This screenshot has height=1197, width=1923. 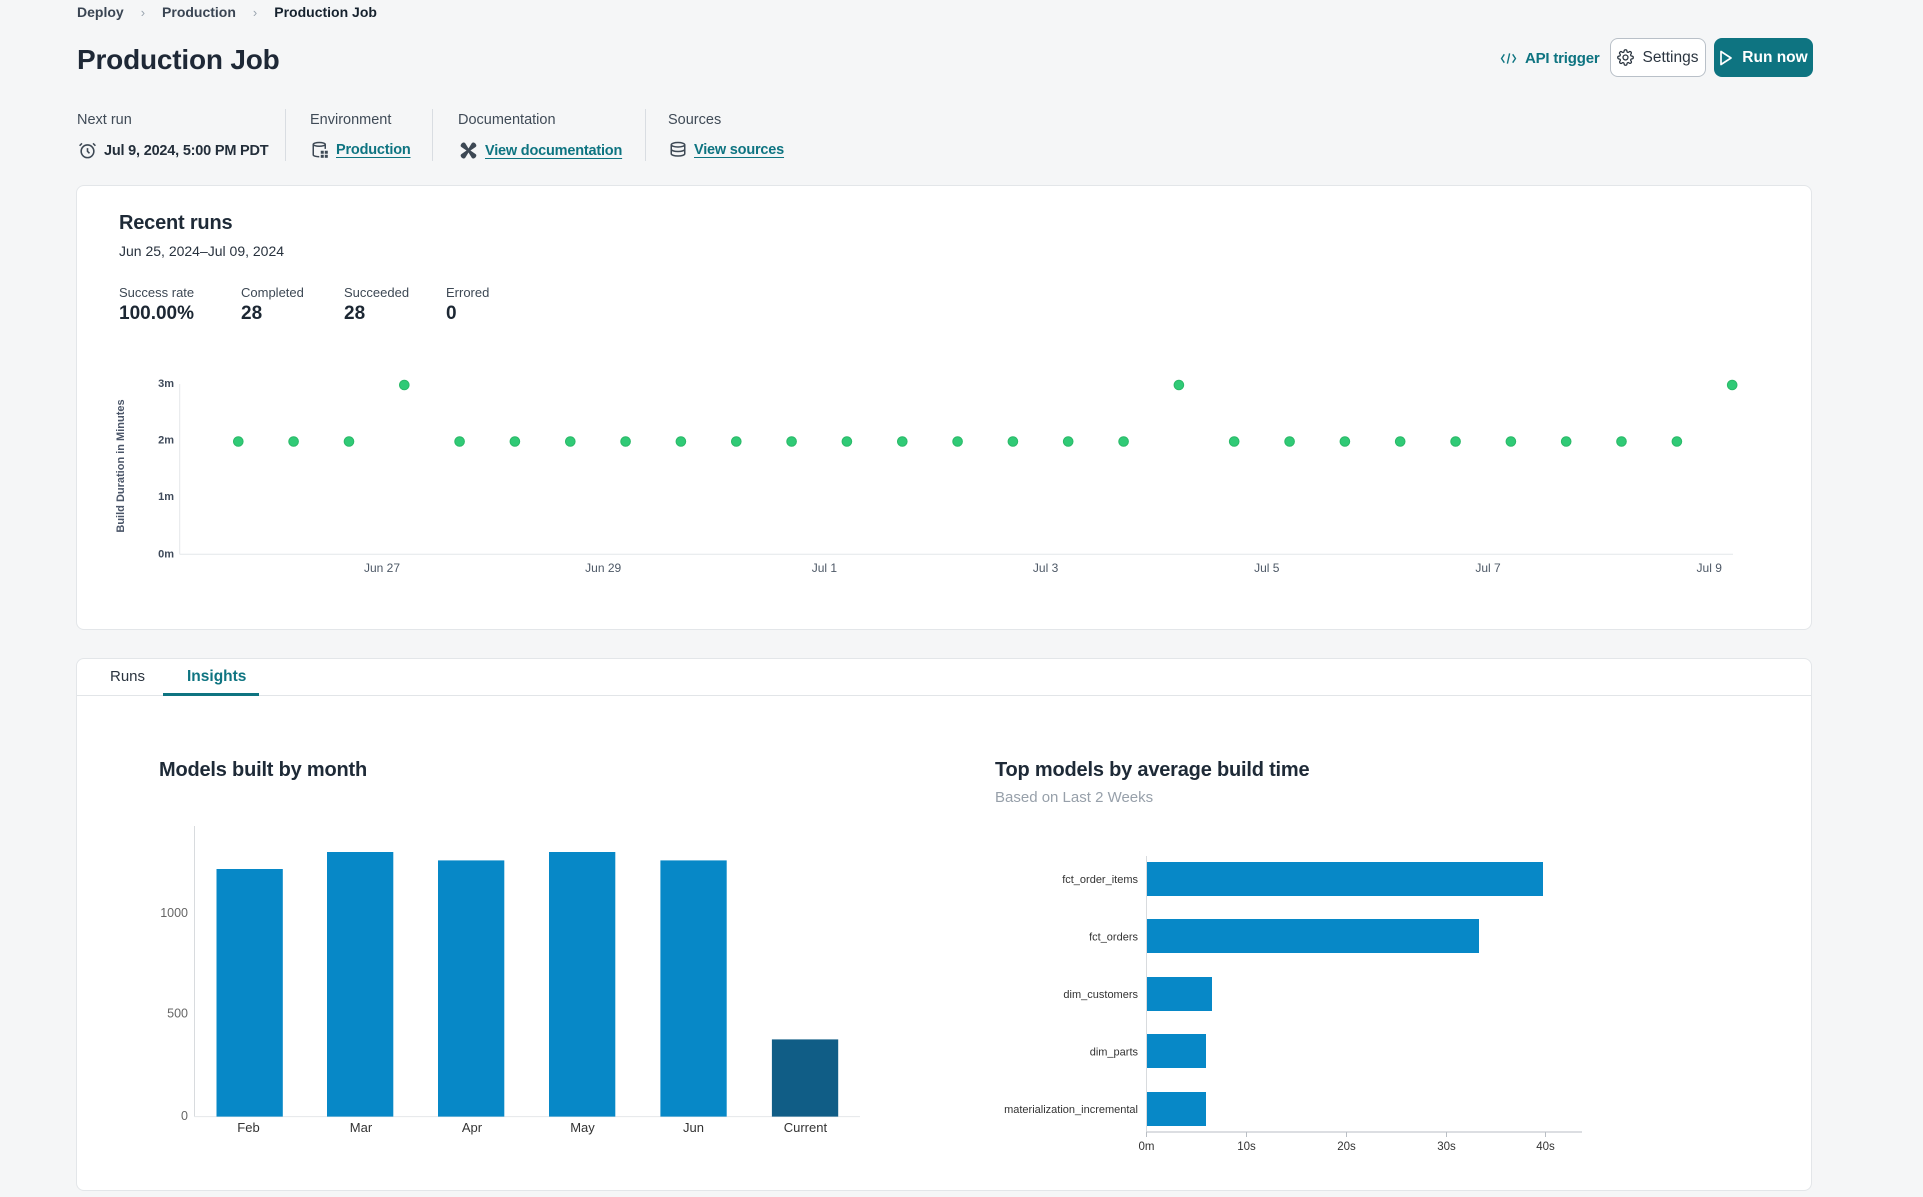 What do you see at coordinates (1114, 1053) in the screenshot?
I see `svg-text: dim_parts` at bounding box center [1114, 1053].